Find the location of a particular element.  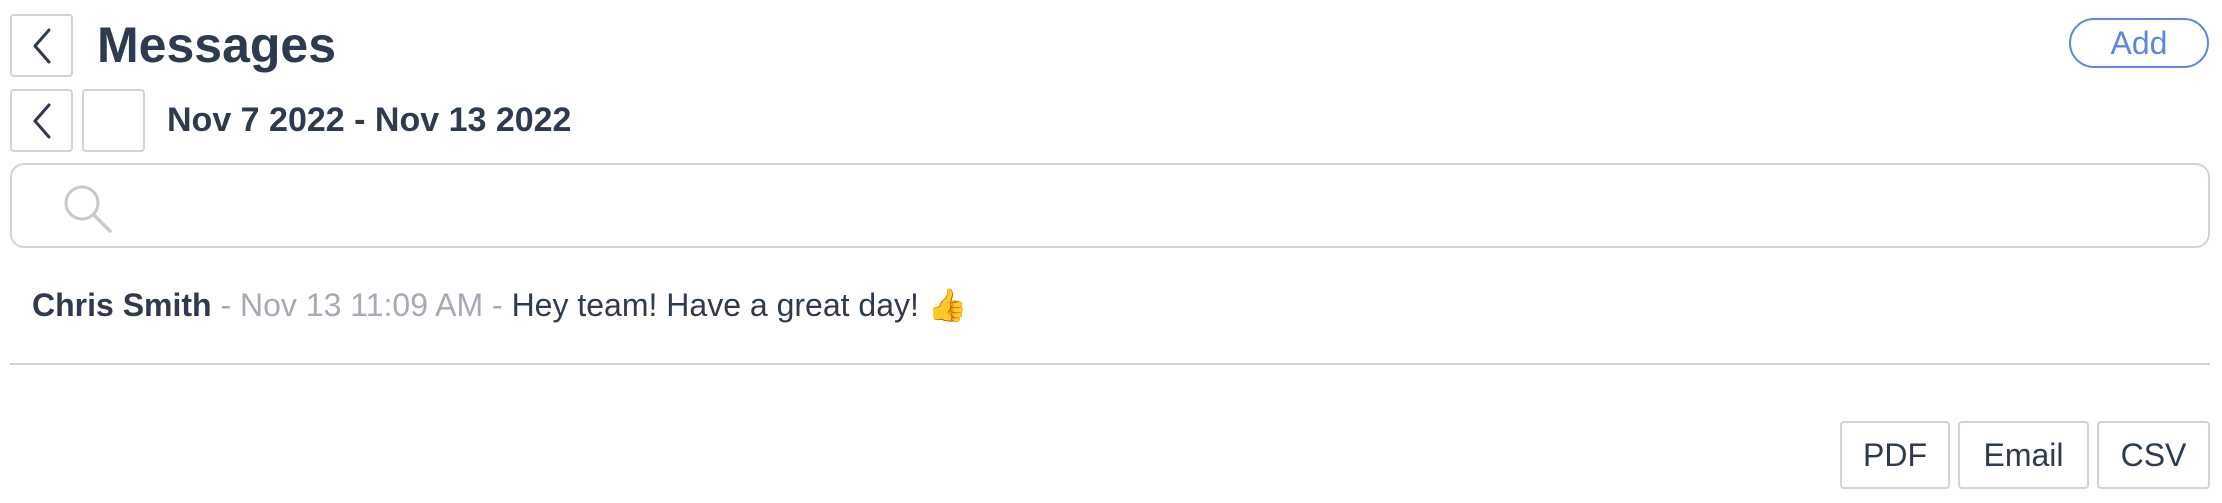

message-timestamp: Nov 13 11:09 AM is located at coordinates (362, 305).